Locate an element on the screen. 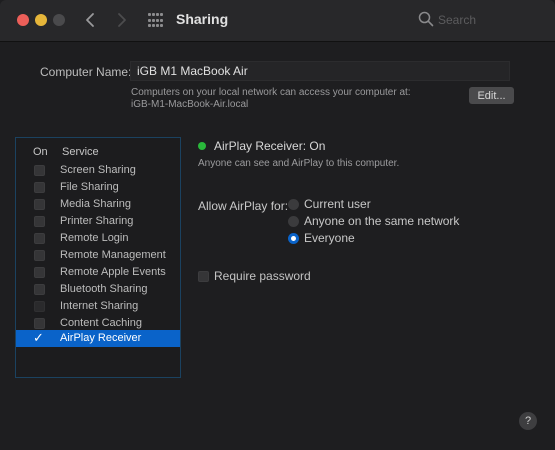 The width and height of the screenshot is (555, 450). service-row-internet-sharing: Internet Sharing is located at coordinates (98, 306).